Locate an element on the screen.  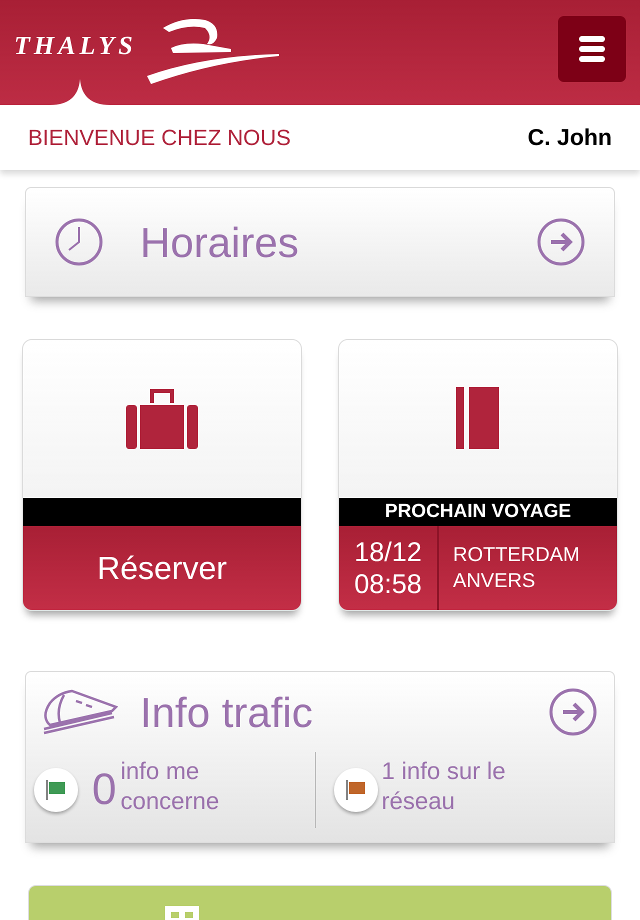
origin-station: ROTTERDAM is located at coordinates (516, 555).